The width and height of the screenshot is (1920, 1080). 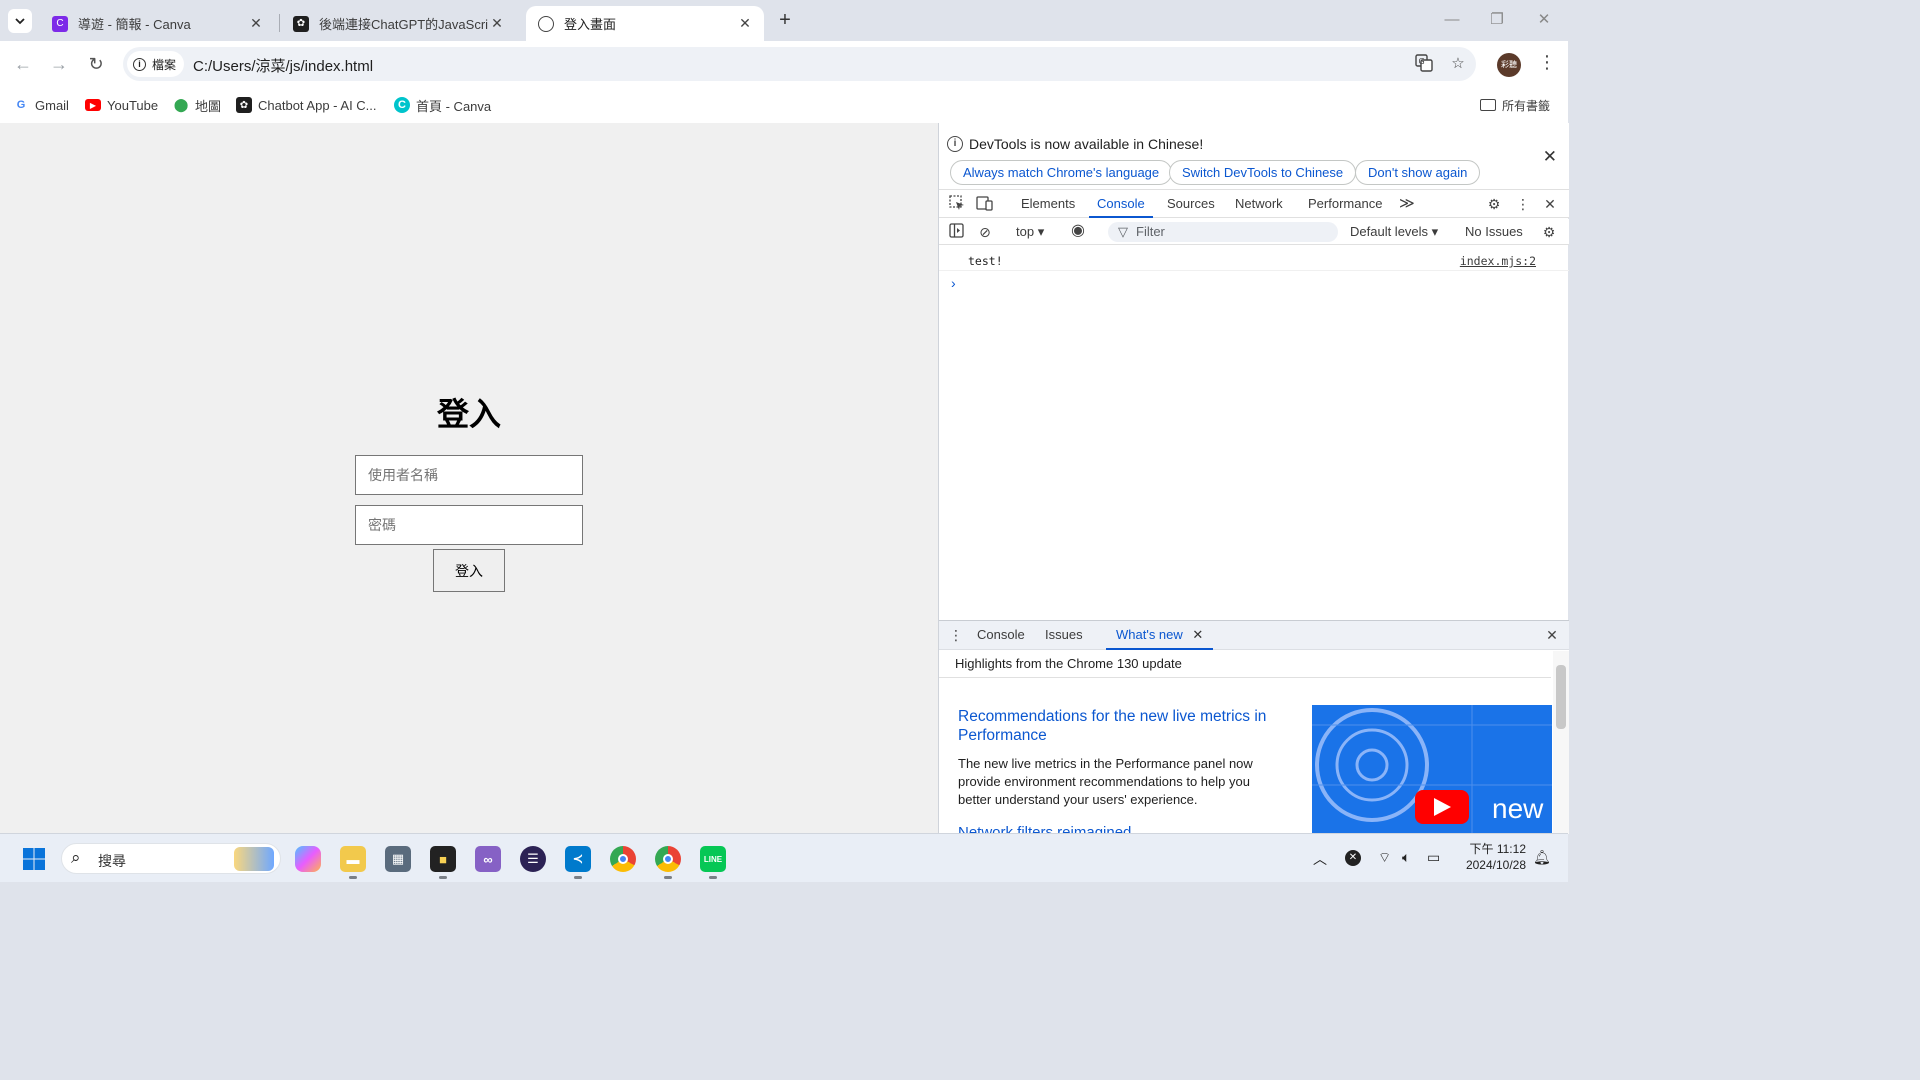 I want to click on google-icon: G, so click(x=21, y=105).